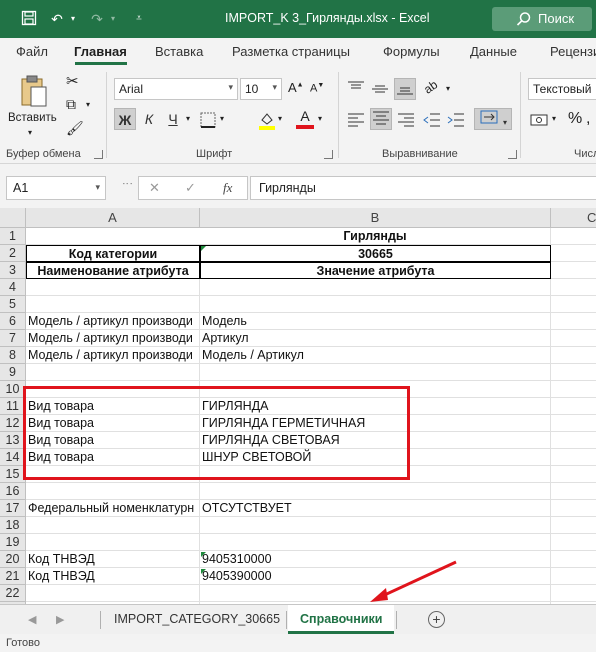  I want to click on sheet-tab-spravochniki: Справочники, so click(341, 619).